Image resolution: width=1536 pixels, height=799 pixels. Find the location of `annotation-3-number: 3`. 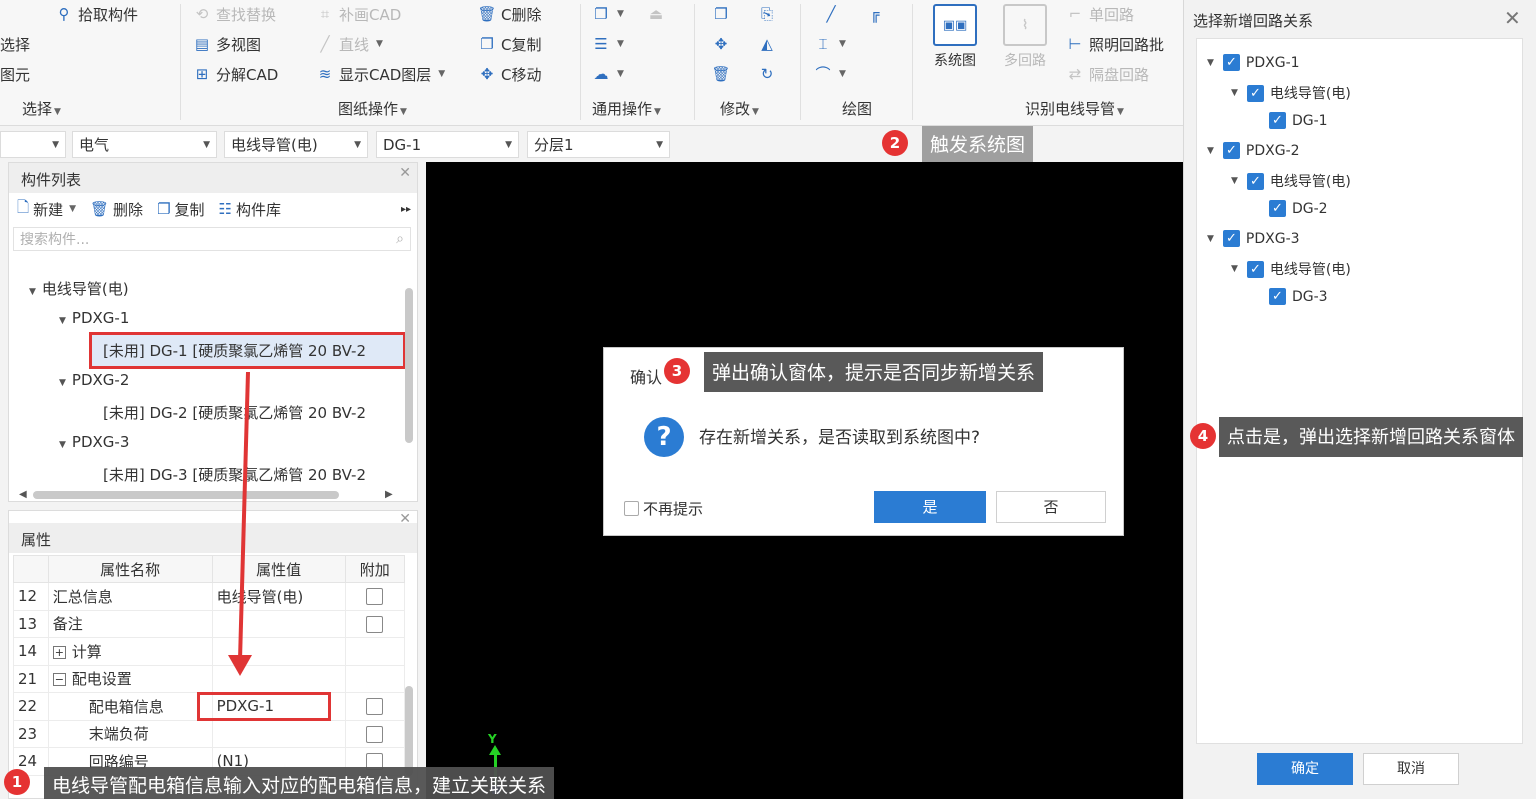

annotation-3-number: 3 is located at coordinates (677, 371).